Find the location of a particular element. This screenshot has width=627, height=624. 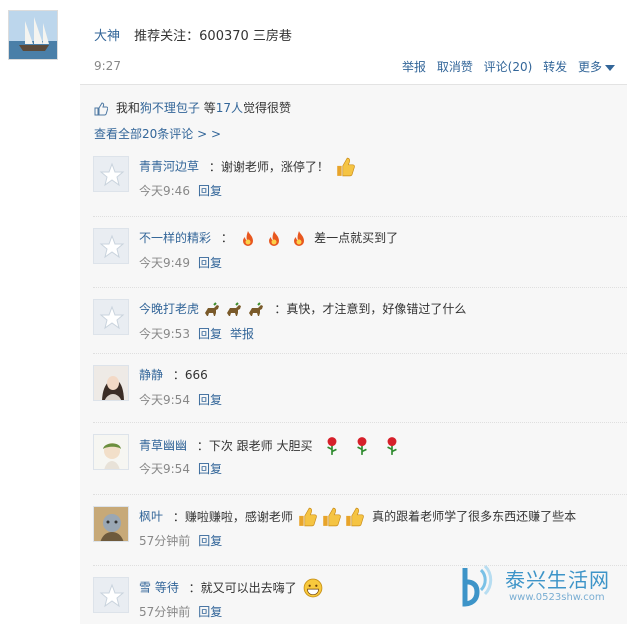

post-actions: 举报 取消赞 评论(20) 转发 更多 is located at coordinates (505, 66).